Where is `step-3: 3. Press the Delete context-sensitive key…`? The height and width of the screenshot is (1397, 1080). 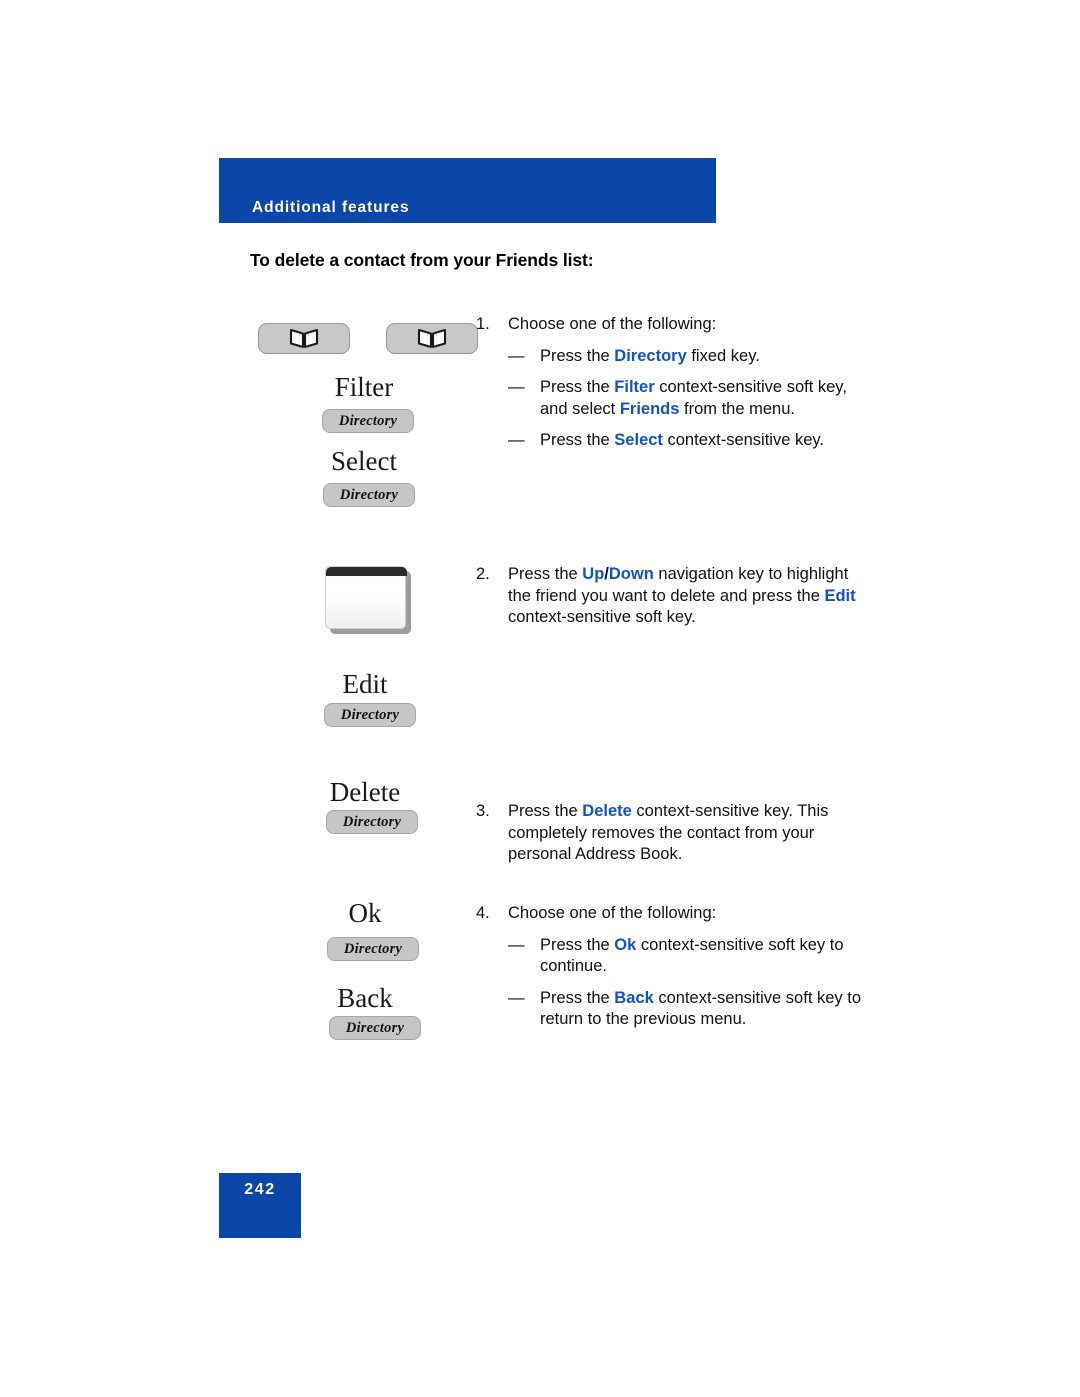
step-3: 3. Press the Delete context-sensitive key… is located at coordinates (671, 833).